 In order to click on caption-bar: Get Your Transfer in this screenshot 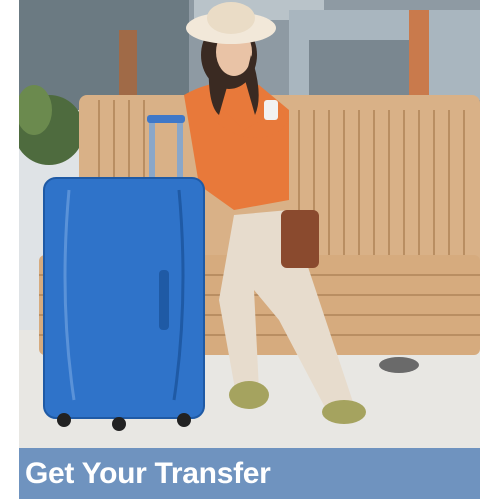, I will do `click(249, 473)`.